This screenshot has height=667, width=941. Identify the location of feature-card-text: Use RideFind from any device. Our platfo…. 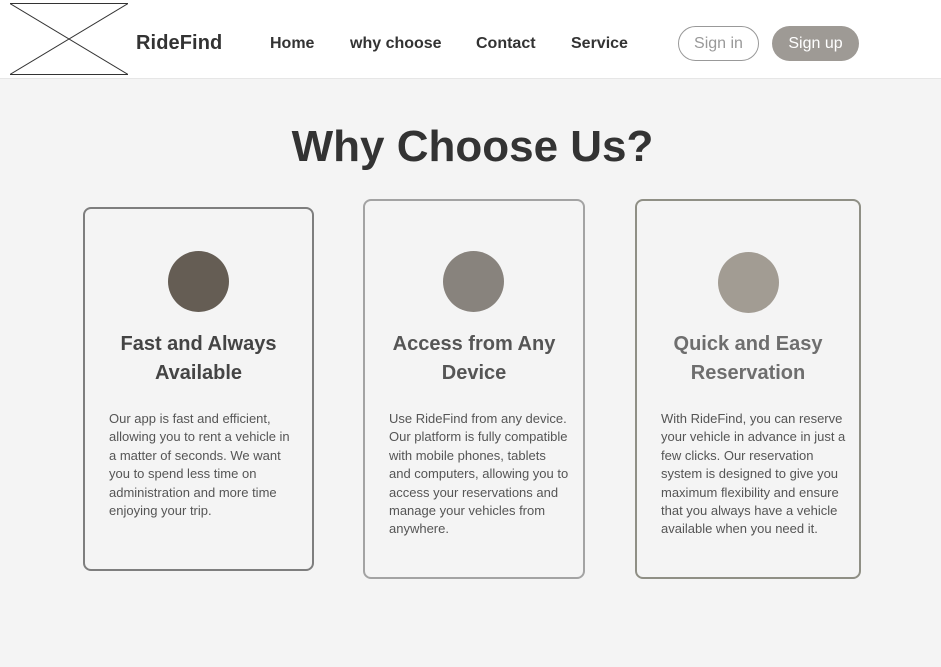
(479, 474).